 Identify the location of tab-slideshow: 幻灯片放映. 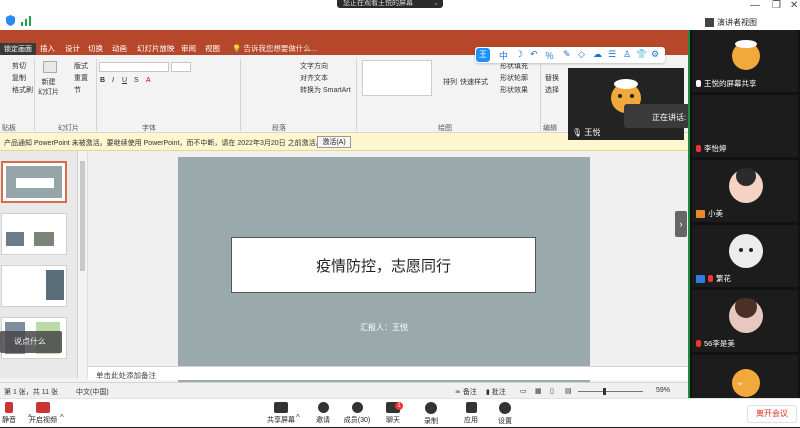
(156, 48).